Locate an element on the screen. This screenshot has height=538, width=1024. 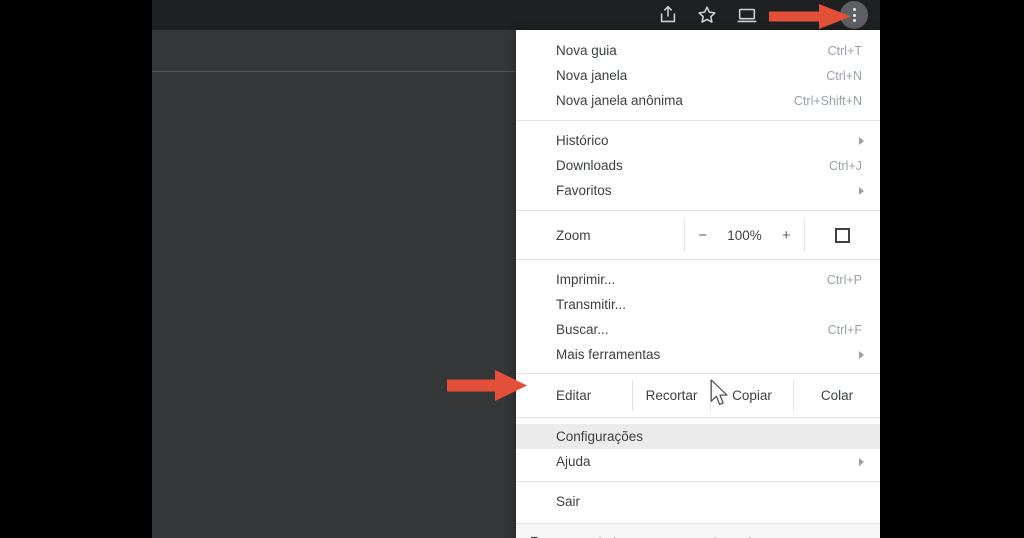
menu-item-new-window: Nova janela Ctrl+N is located at coordinates (698, 75).